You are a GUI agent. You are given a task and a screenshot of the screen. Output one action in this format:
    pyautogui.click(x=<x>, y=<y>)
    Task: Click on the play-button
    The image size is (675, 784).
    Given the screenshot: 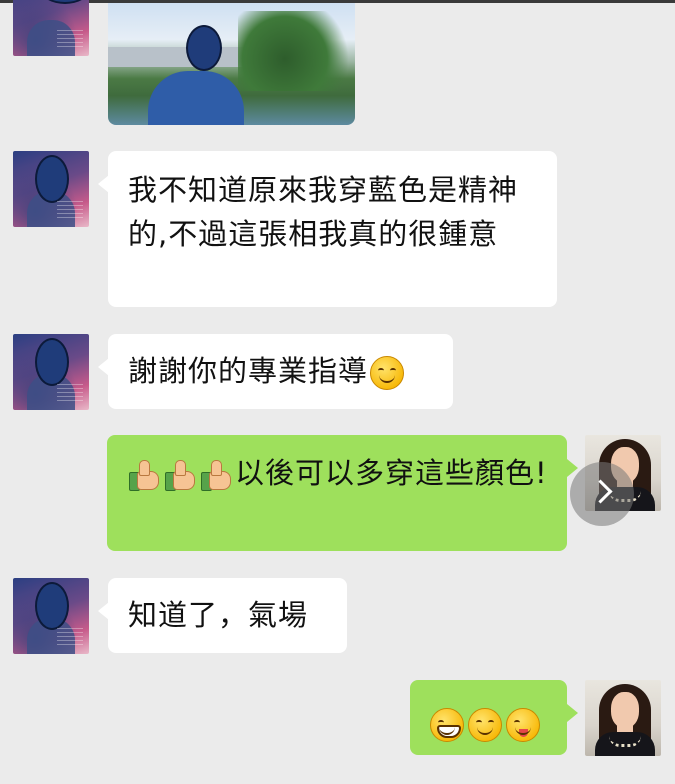 What is the action you would take?
    pyautogui.click(x=602, y=494)
    